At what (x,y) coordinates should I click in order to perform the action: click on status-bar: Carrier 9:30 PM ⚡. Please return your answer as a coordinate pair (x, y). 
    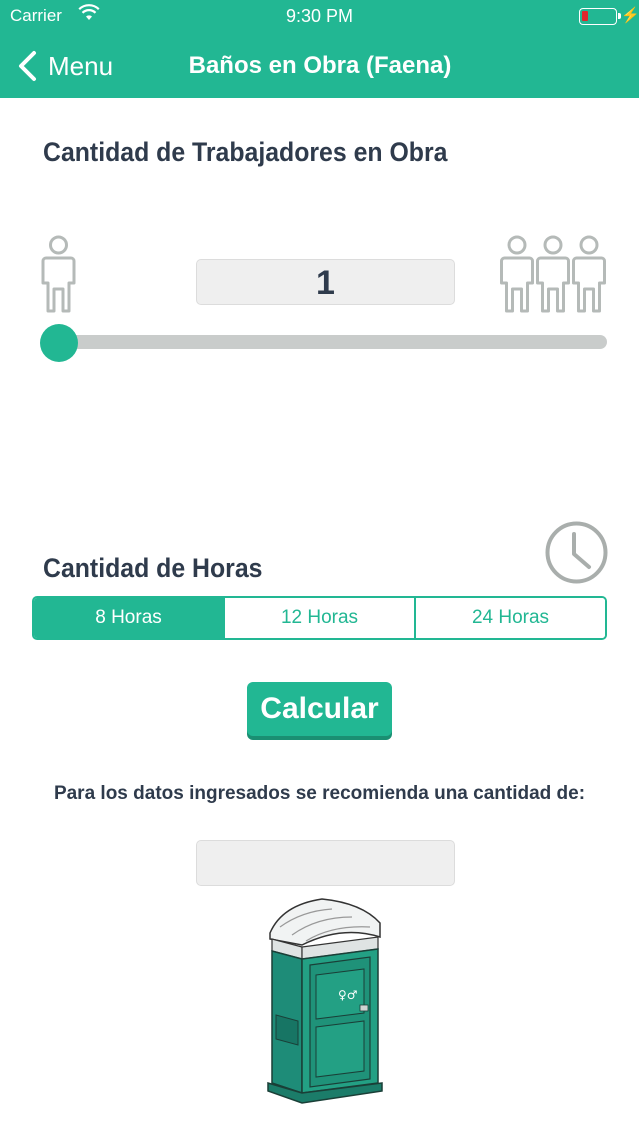
    Looking at the image, I should click on (319, 17).